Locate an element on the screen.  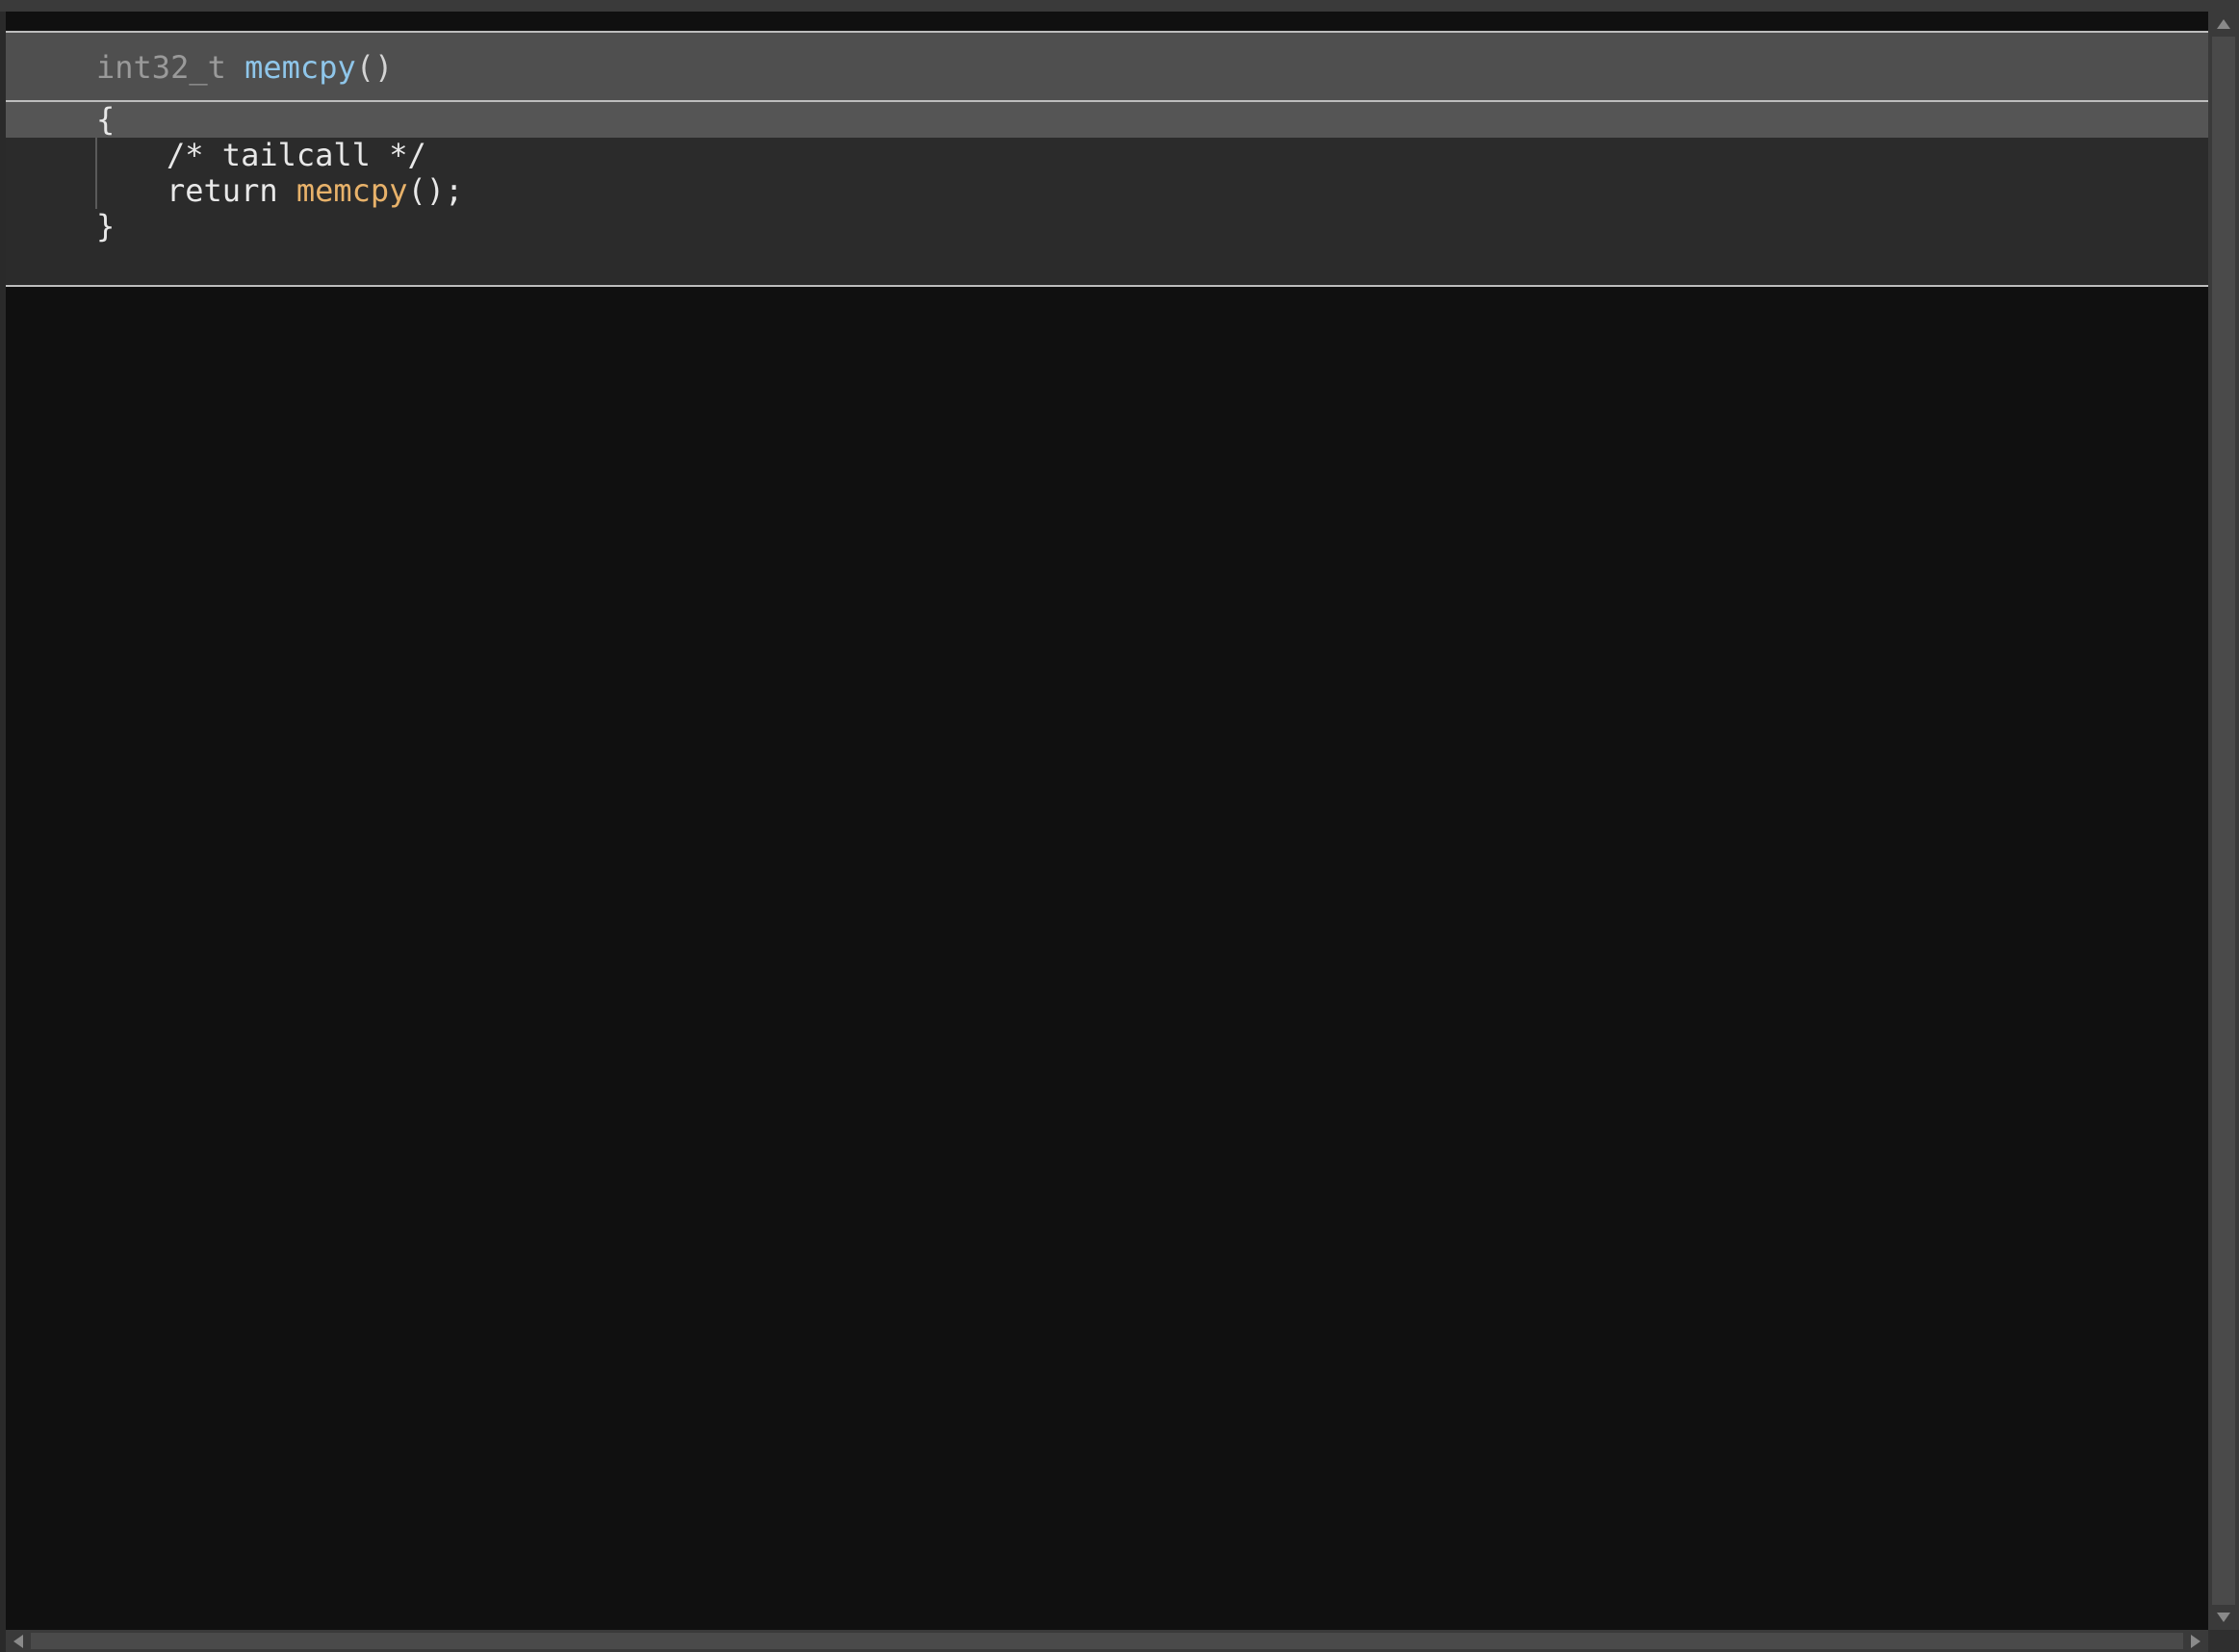
return-statement: return memcpy(); is located at coordinates (315, 191).